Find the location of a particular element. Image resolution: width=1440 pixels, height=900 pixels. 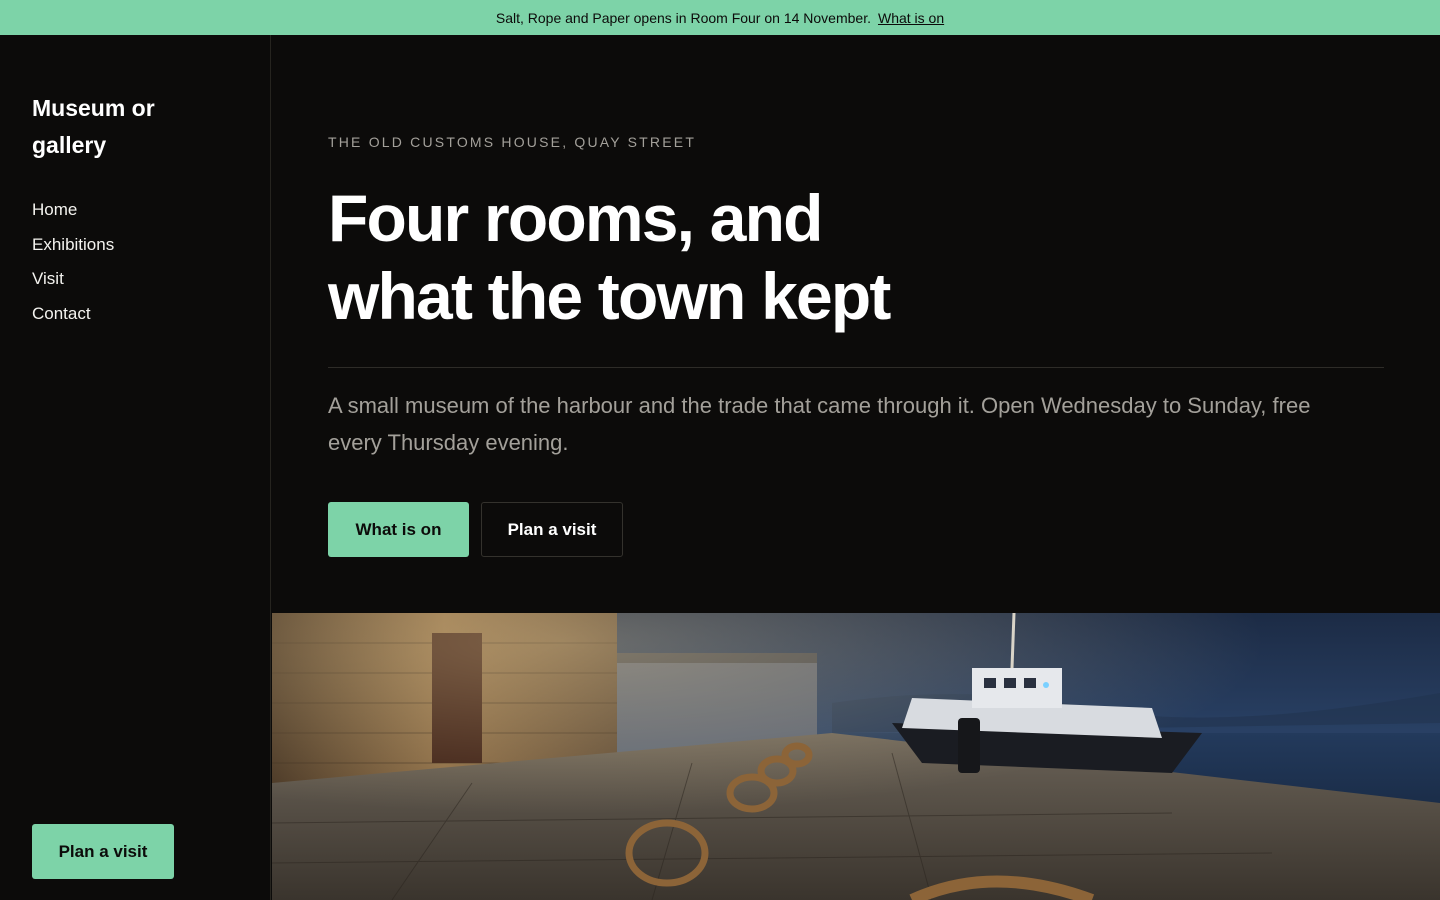

nav-item-exhibitions: Exhibitions is located at coordinates (73, 245).